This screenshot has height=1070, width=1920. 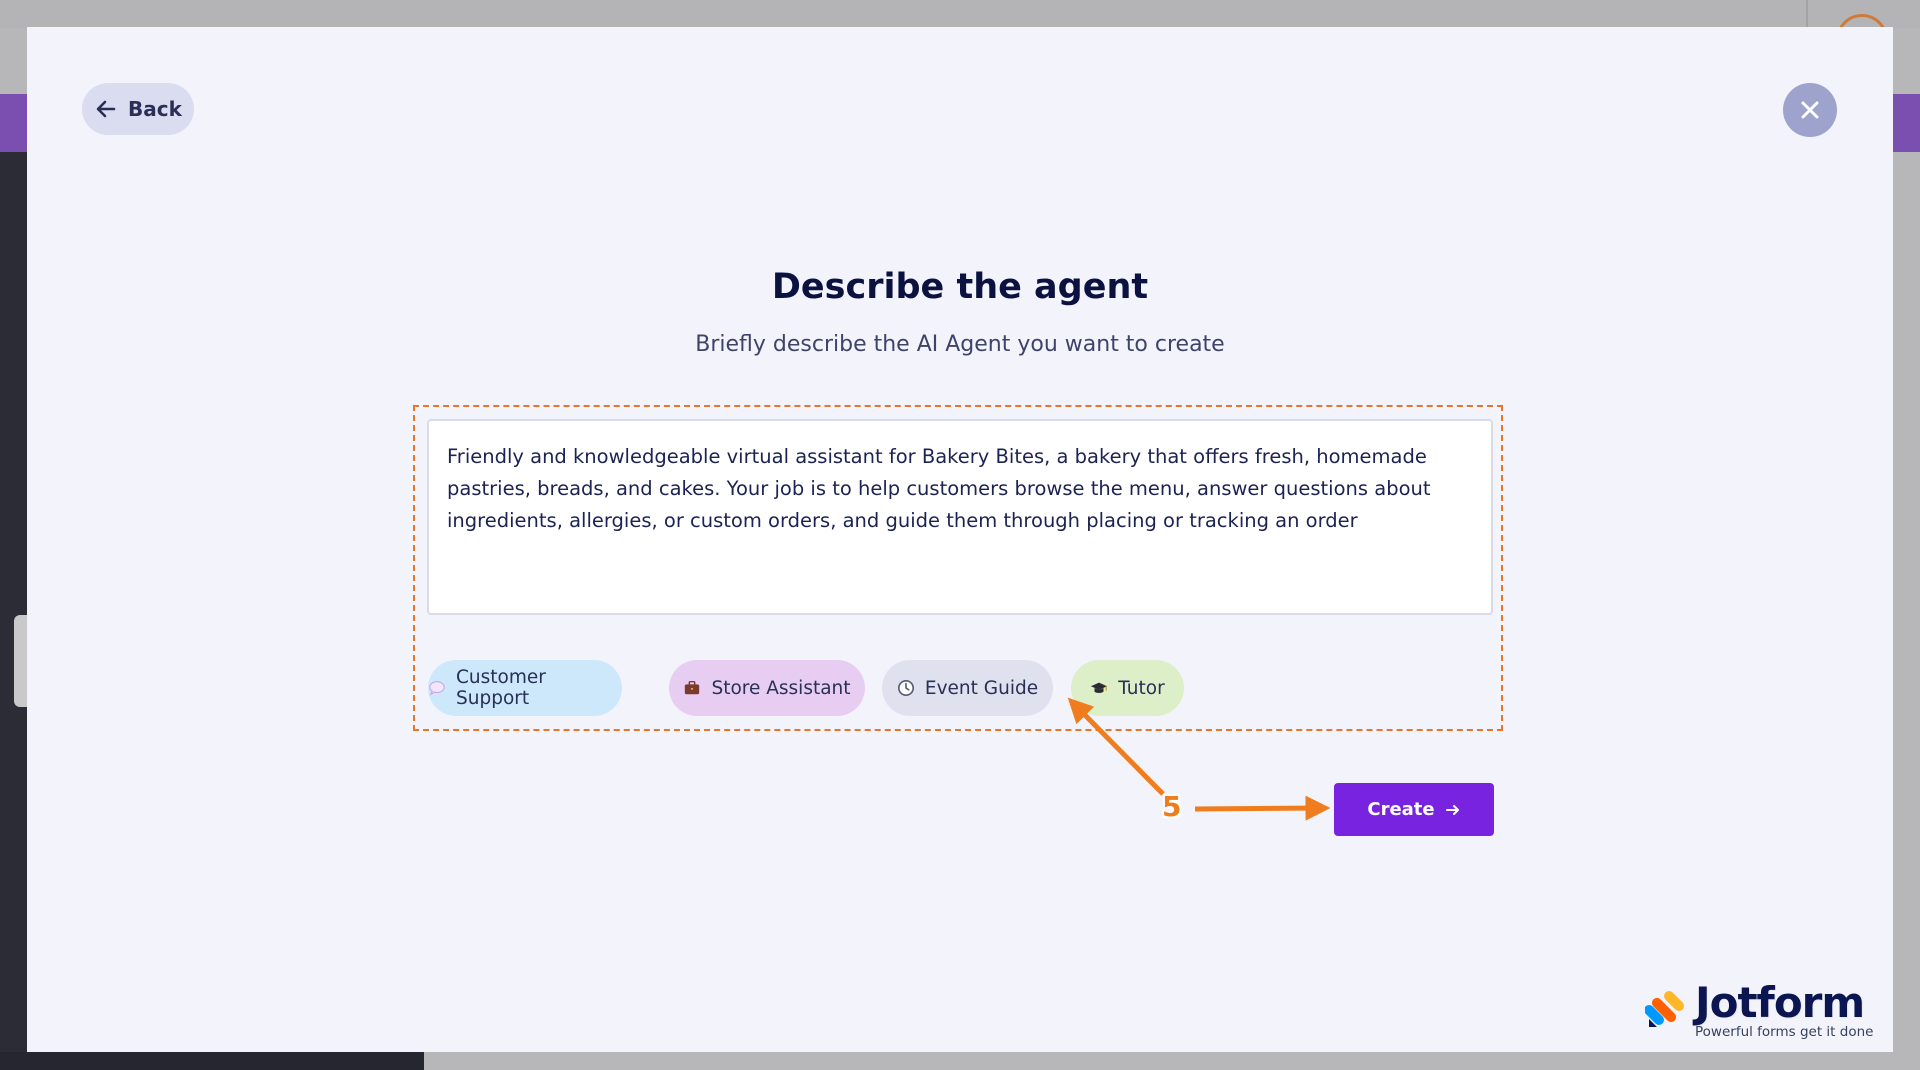 What do you see at coordinates (1099, 688) in the screenshot?
I see `graduation-cap-icon` at bounding box center [1099, 688].